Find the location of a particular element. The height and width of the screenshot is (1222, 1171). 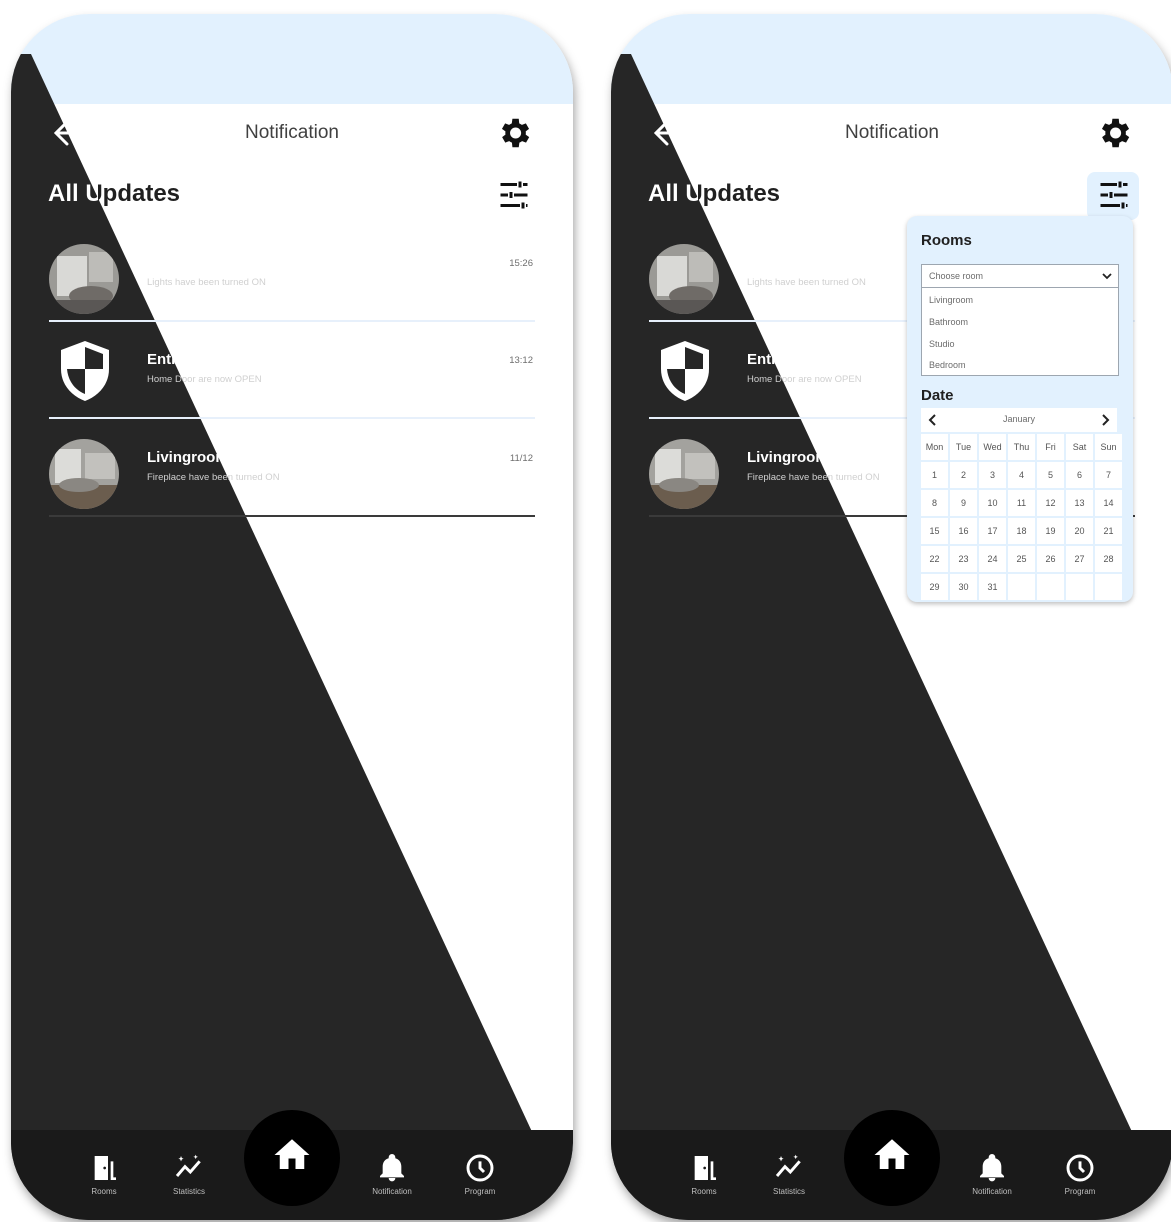

room-option: Livingroom is located at coordinates (951, 300).